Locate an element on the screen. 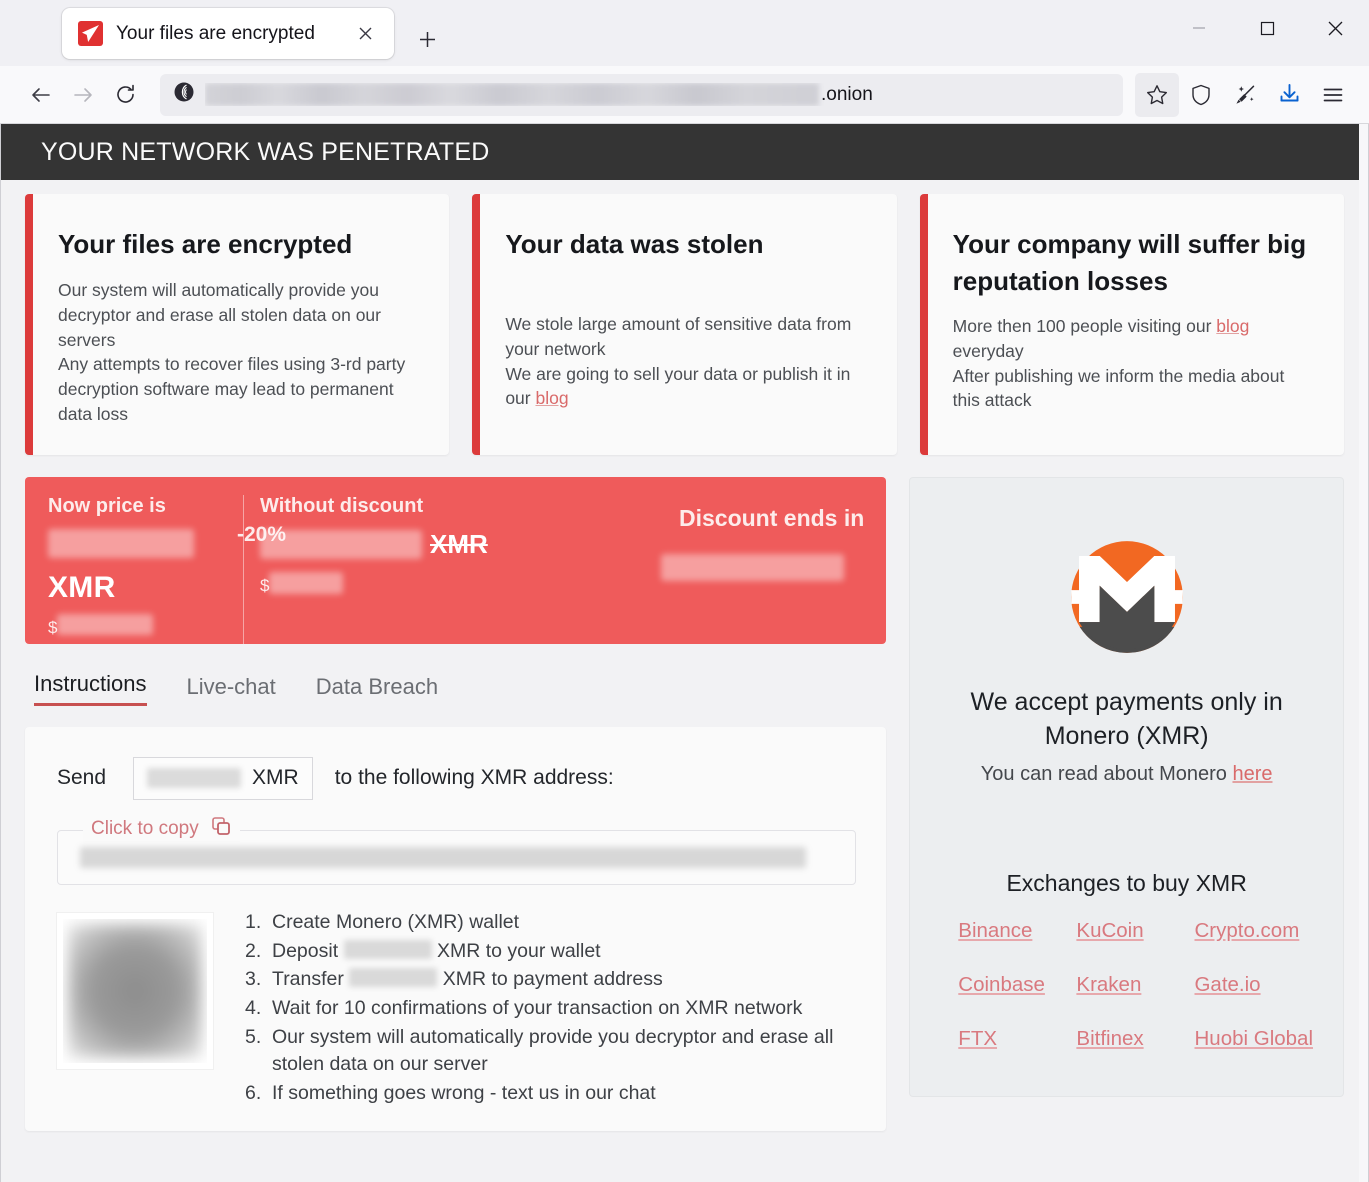 The width and height of the screenshot is (1369, 1182). qr-code is located at coordinates (135, 990).